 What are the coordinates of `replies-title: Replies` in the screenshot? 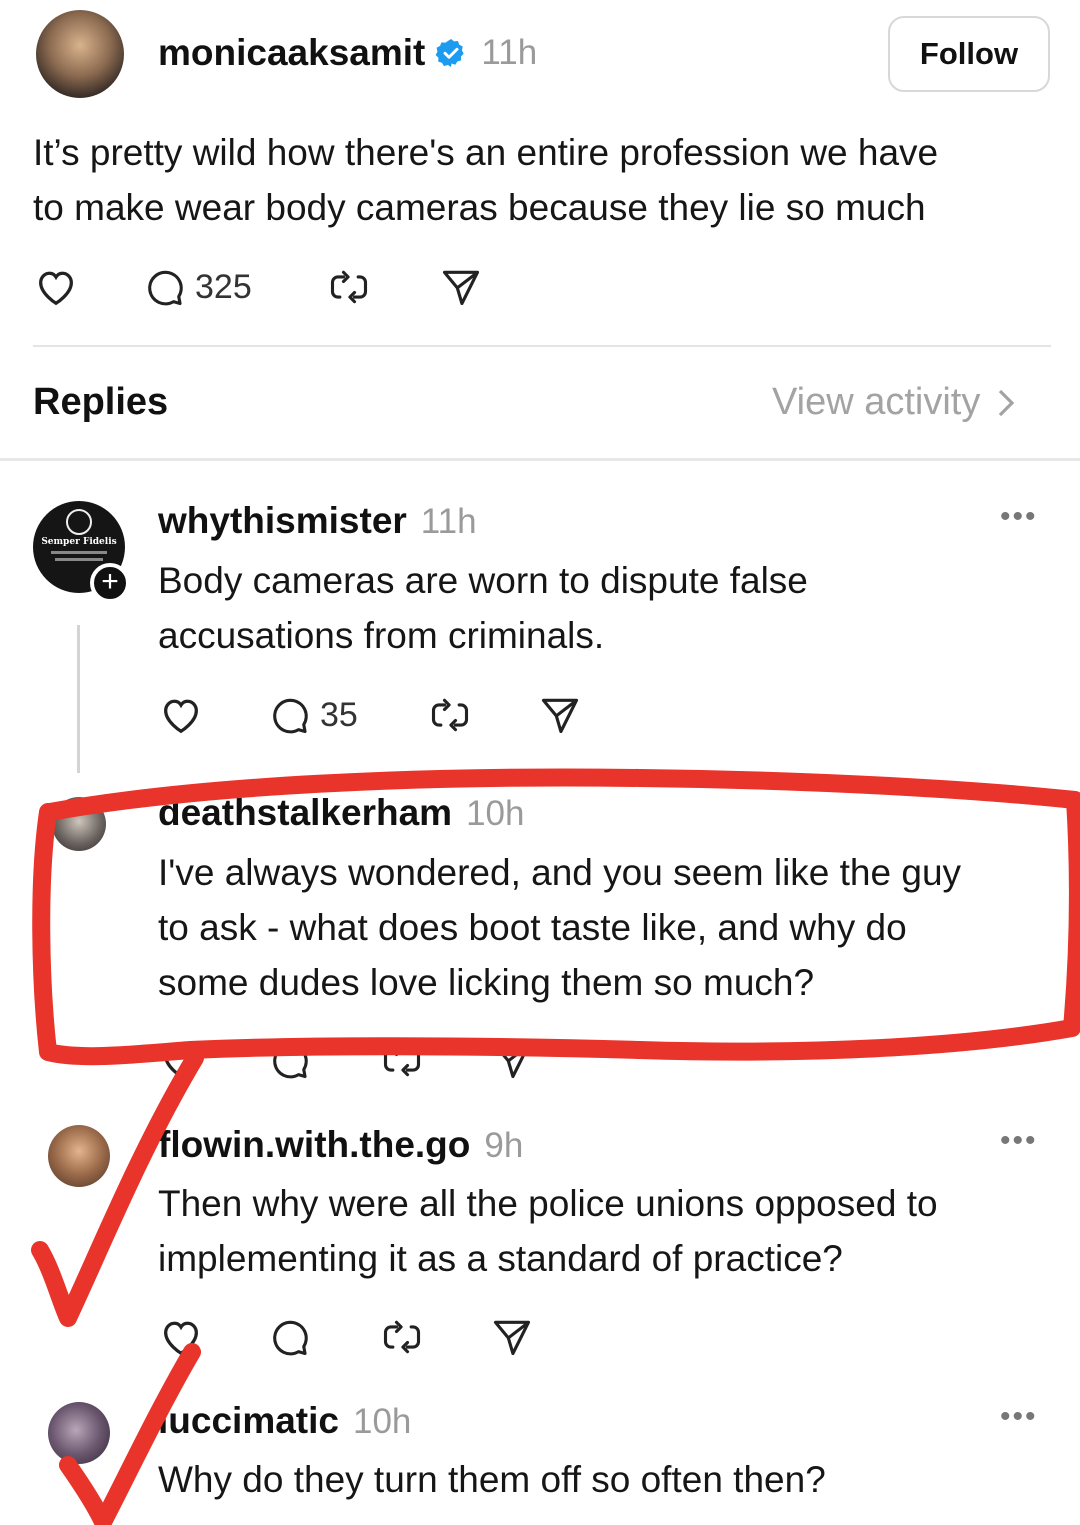 It's located at (101, 402).